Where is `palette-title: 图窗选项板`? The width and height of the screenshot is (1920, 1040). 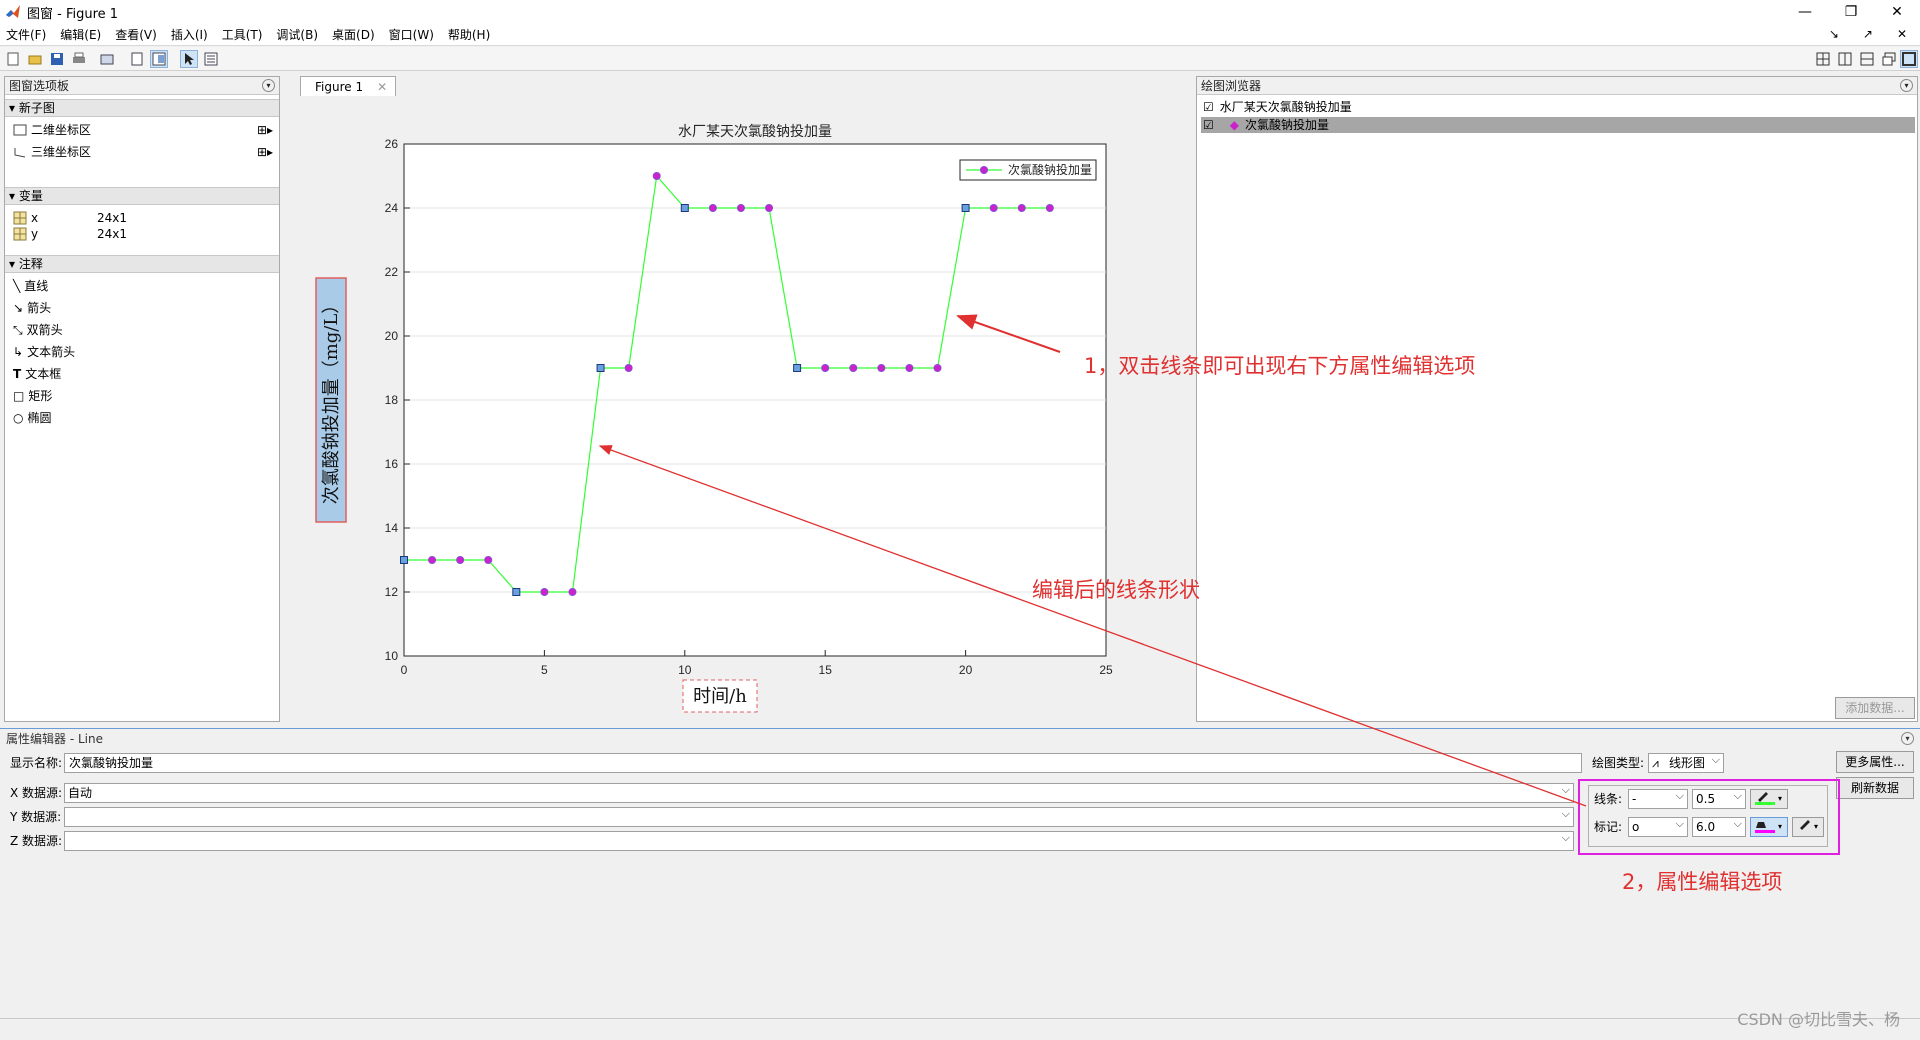 palette-title: 图窗选项板 is located at coordinates (39, 86).